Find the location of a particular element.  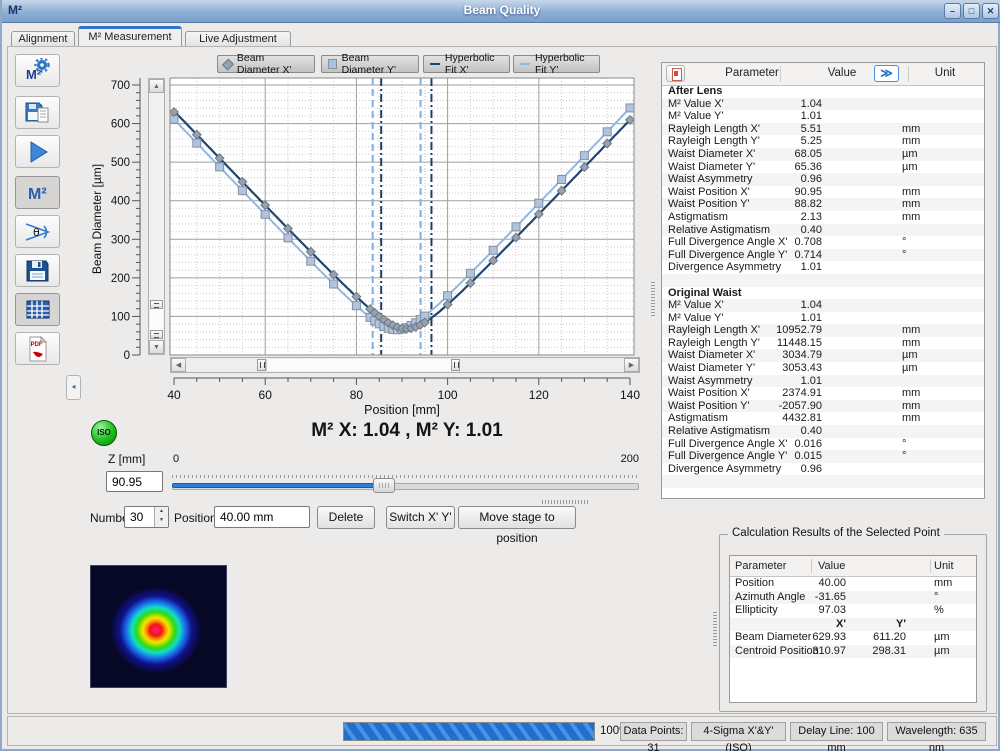

table-view-button is located at coordinates (37, 309).